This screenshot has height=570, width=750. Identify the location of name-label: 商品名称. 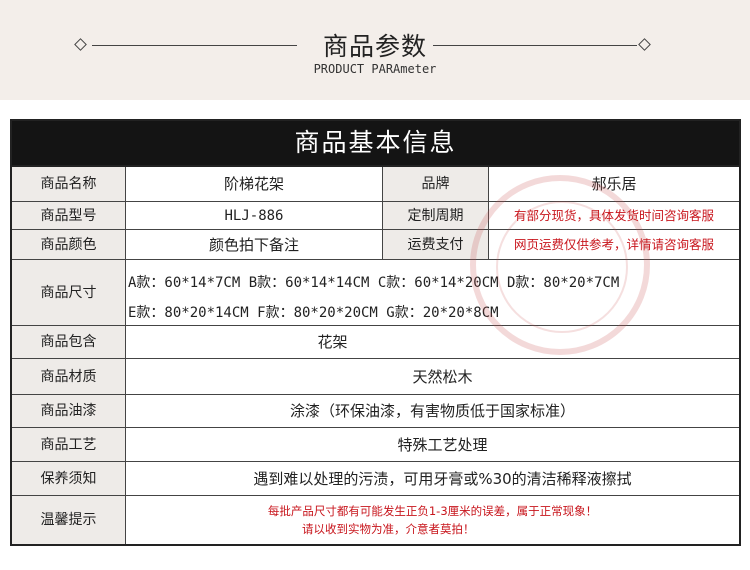
(69, 184).